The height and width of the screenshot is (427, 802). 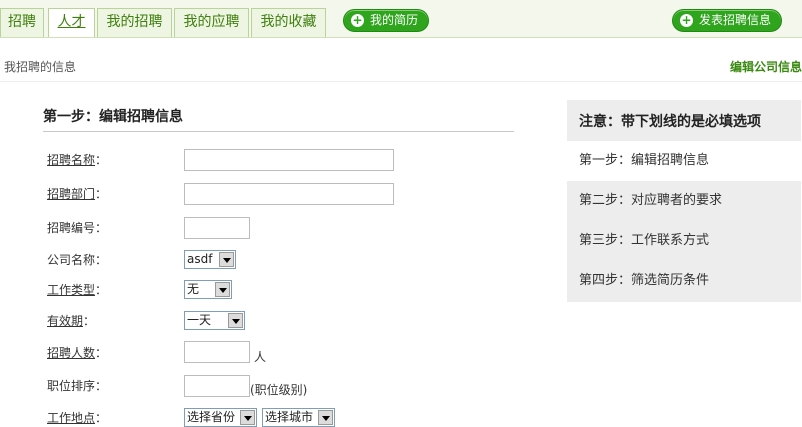 What do you see at coordinates (217, 228) in the screenshot?
I see `job-number-input` at bounding box center [217, 228].